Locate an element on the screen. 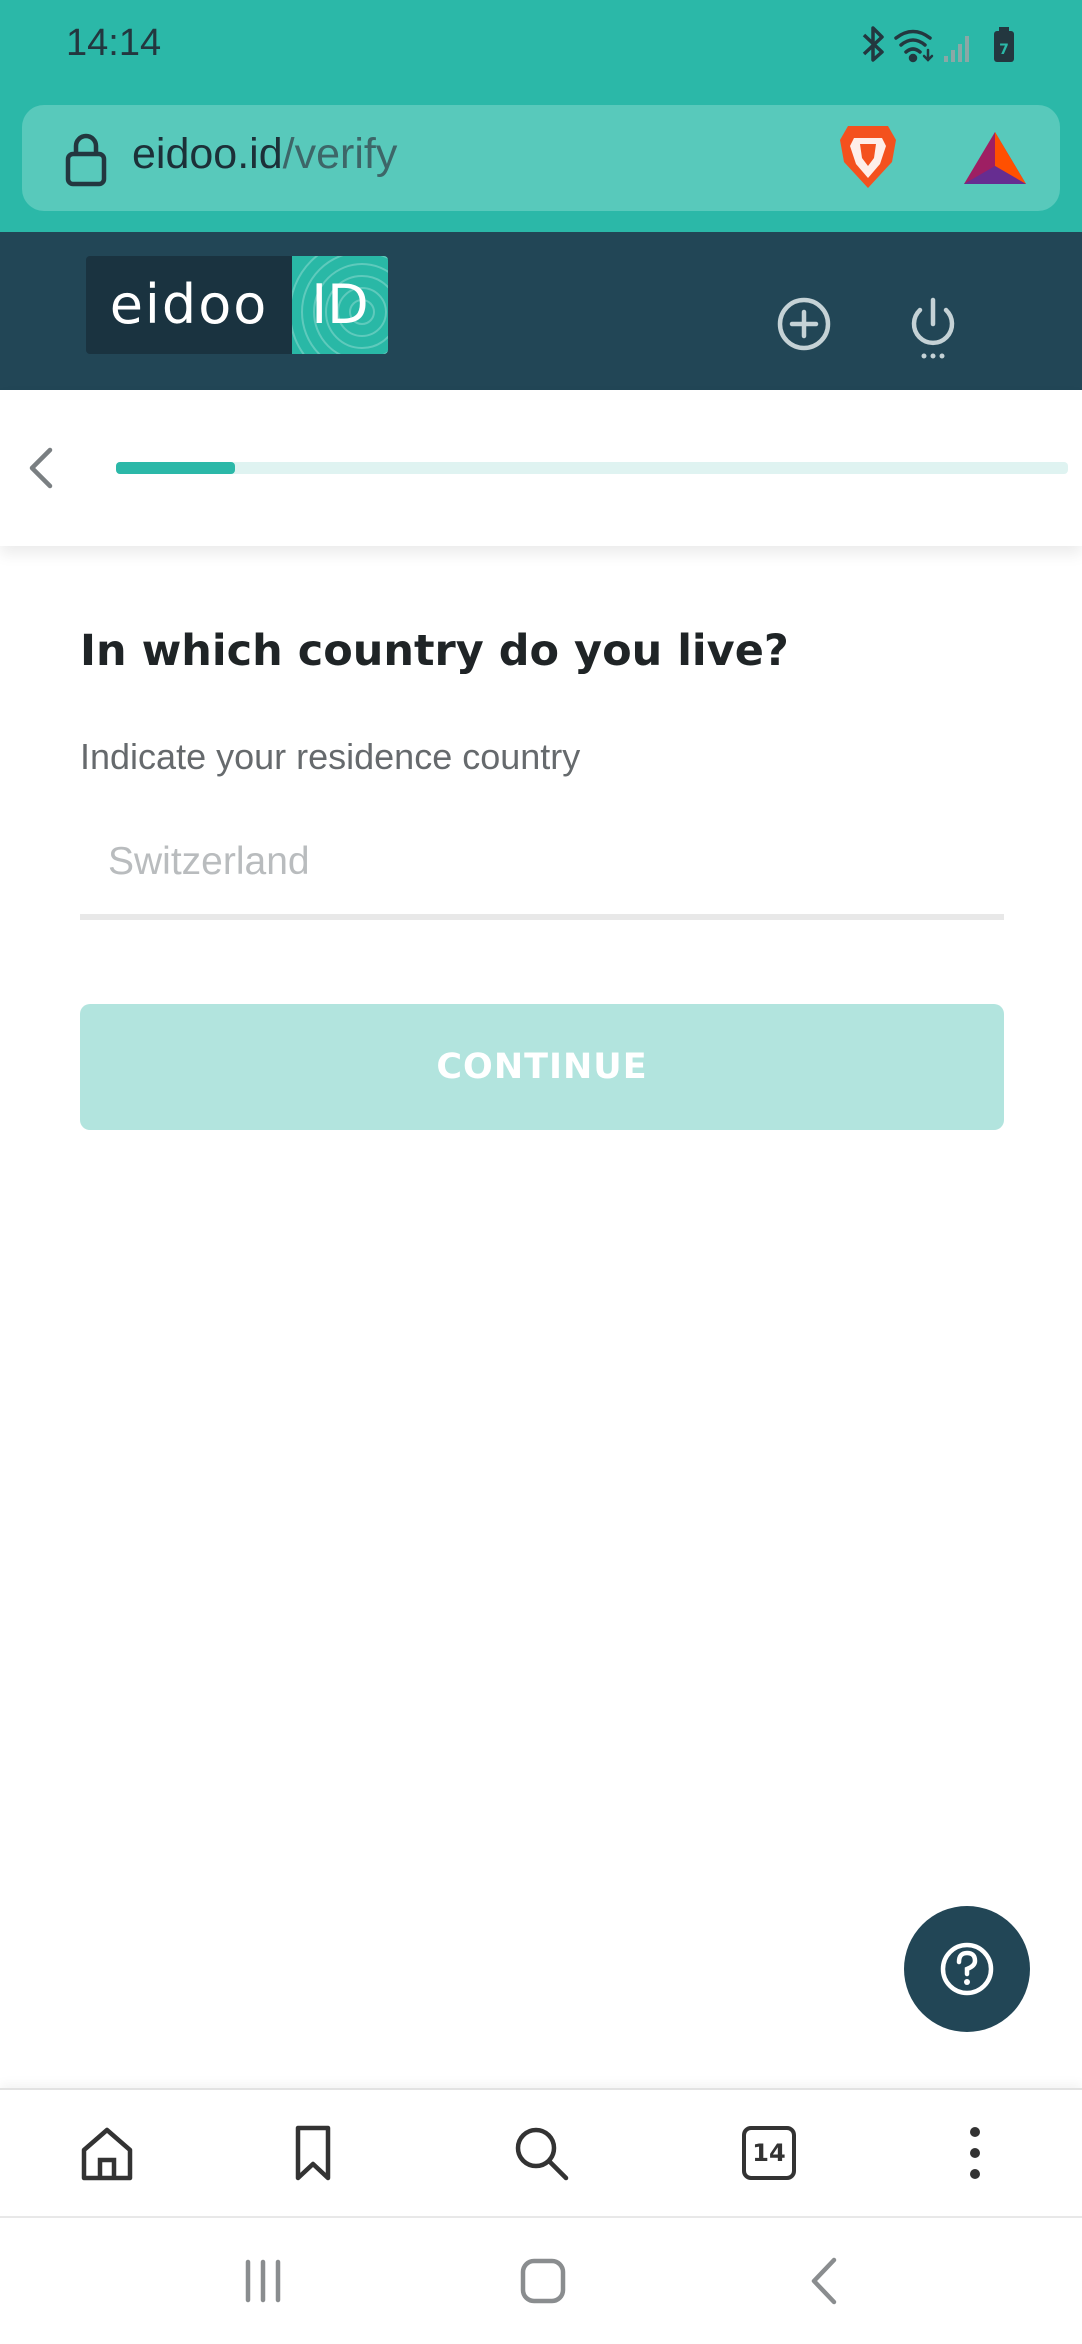 The height and width of the screenshot is (2344, 1082). continue-button: CONTINUE is located at coordinates (542, 1067).